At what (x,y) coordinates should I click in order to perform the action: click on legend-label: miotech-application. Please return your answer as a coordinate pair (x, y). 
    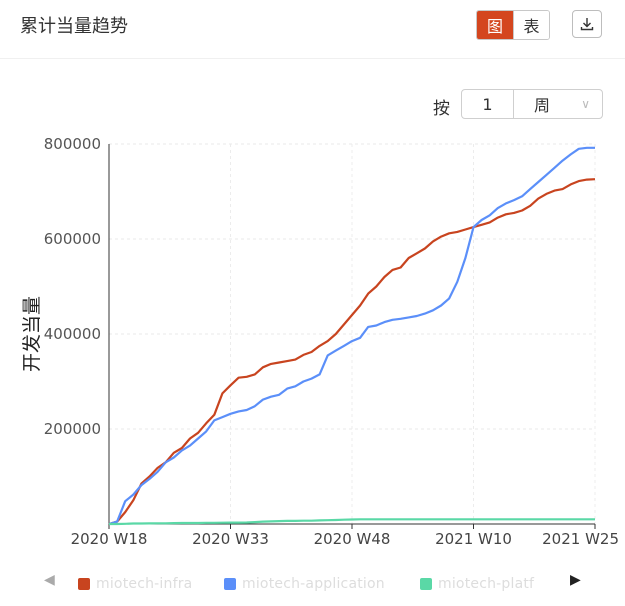
    Looking at the image, I should click on (313, 584).